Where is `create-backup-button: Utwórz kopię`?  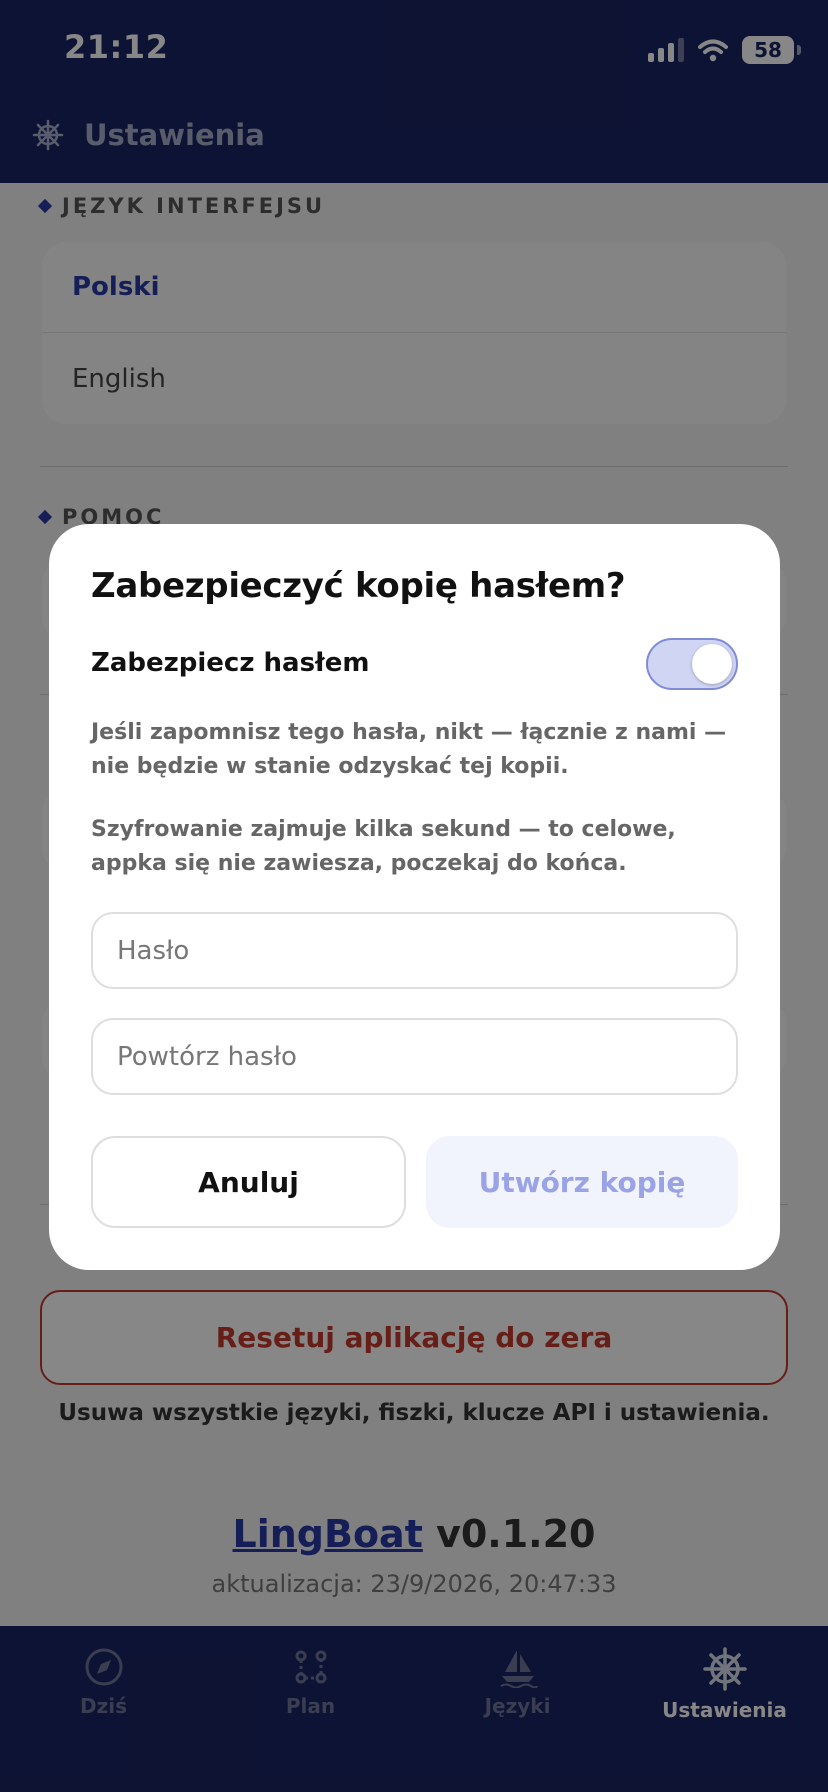
create-backup-button: Utwórz kopię is located at coordinates (582, 1182).